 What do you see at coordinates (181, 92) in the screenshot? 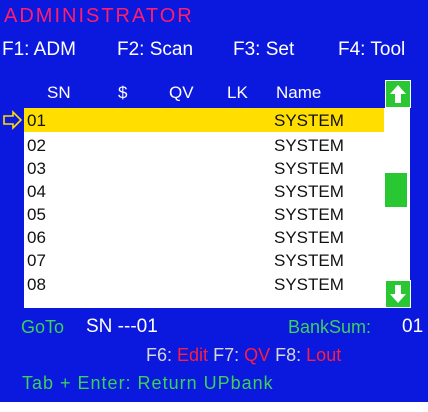
I see `column-header-qv: QV` at bounding box center [181, 92].